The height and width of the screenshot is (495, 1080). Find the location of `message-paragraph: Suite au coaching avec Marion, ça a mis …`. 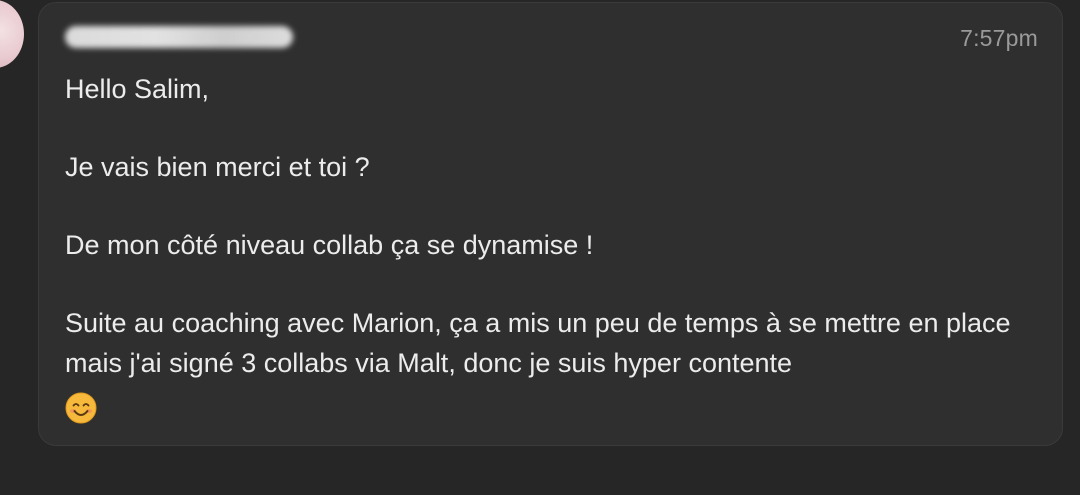

message-paragraph: Suite au coaching avec Marion, ça a mis … is located at coordinates (538, 343).